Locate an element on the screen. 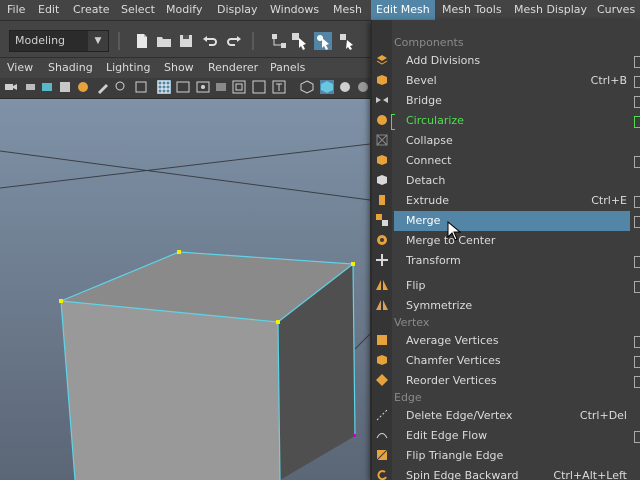 The height and width of the screenshot is (480, 640). shortcut-label: Ctrl+B is located at coordinates (608, 80).